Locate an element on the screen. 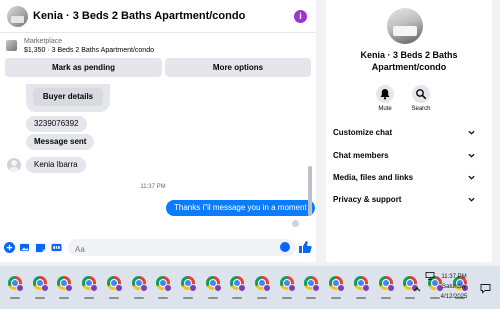 The width and height of the screenshot is (500, 309). sticker-icon is located at coordinates (40, 247).